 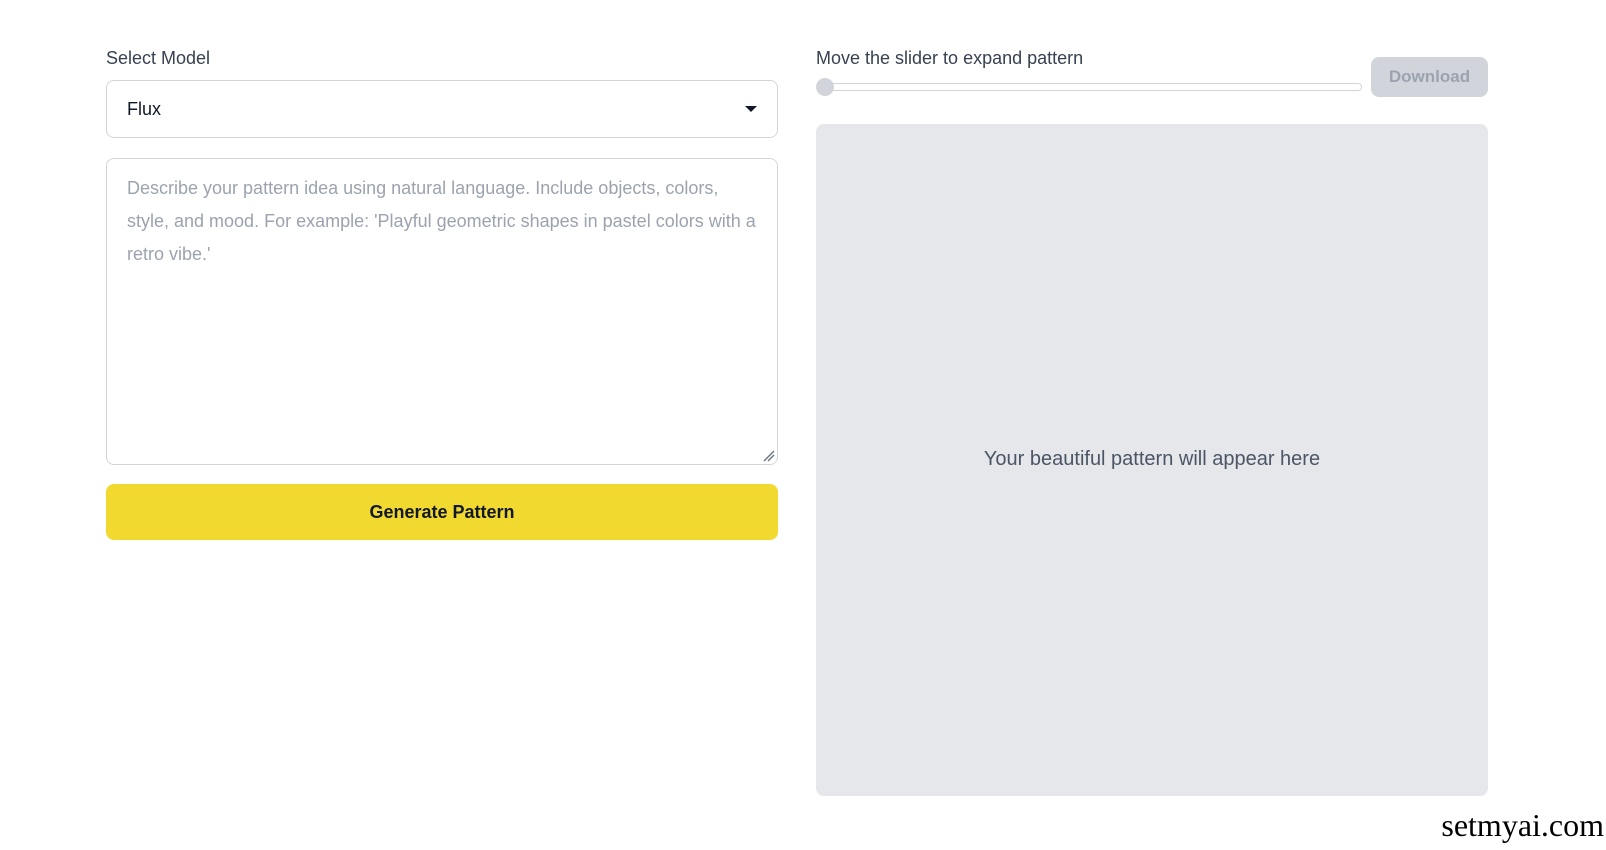 What do you see at coordinates (1522, 825) in the screenshot?
I see `watermark: setmyai.com` at bounding box center [1522, 825].